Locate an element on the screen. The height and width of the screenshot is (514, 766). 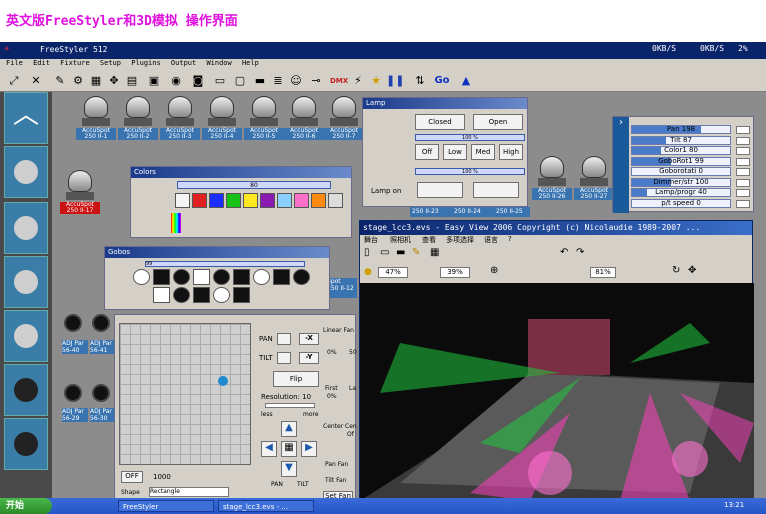
invert-x-button: -X is located at coordinates (309, 339).